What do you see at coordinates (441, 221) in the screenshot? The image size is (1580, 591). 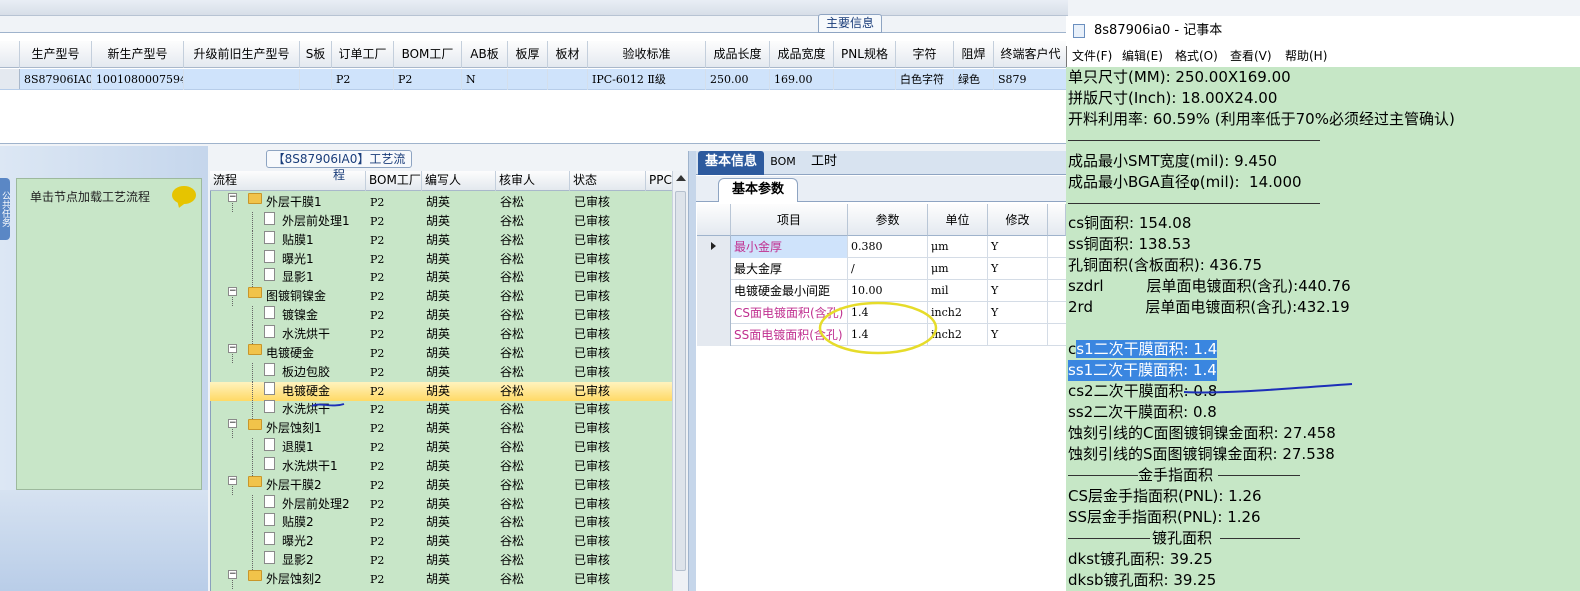 I see `tree-row: 外层前处理1 P2 胡英 谷松 已审核` at bounding box center [441, 221].